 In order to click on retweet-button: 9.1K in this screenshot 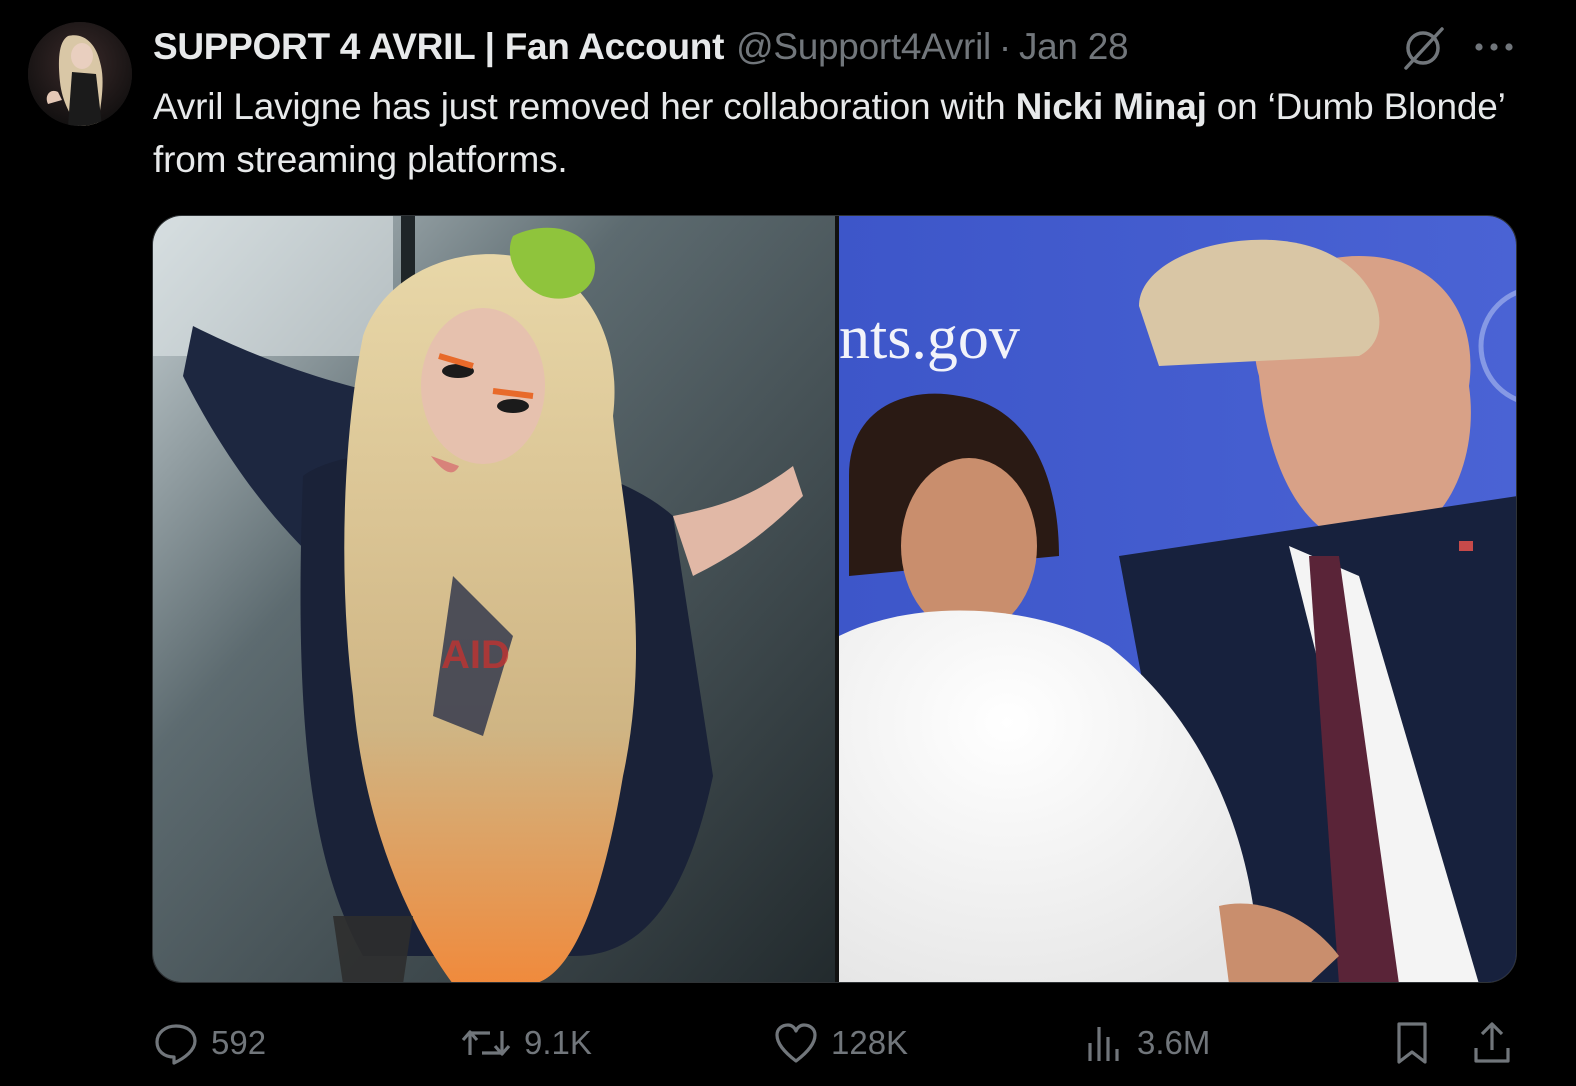, I will do `click(526, 1043)`.